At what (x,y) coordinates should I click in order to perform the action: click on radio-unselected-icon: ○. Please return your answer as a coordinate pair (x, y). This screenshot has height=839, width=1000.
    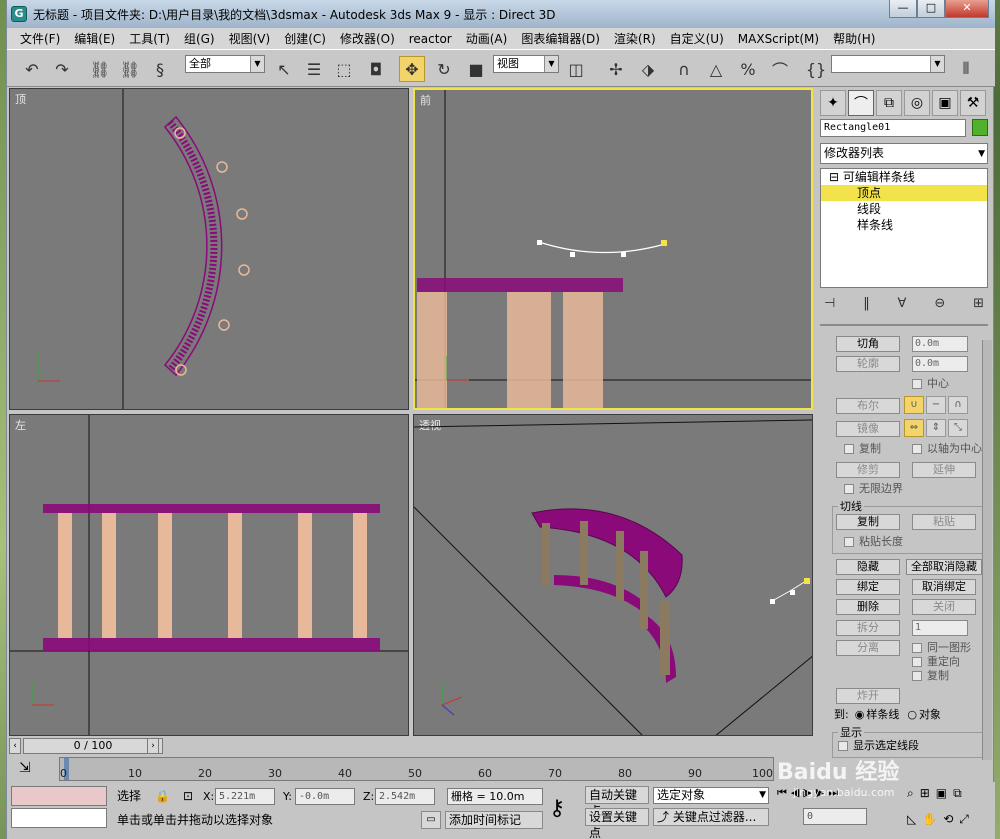
    Looking at the image, I should click on (912, 715).